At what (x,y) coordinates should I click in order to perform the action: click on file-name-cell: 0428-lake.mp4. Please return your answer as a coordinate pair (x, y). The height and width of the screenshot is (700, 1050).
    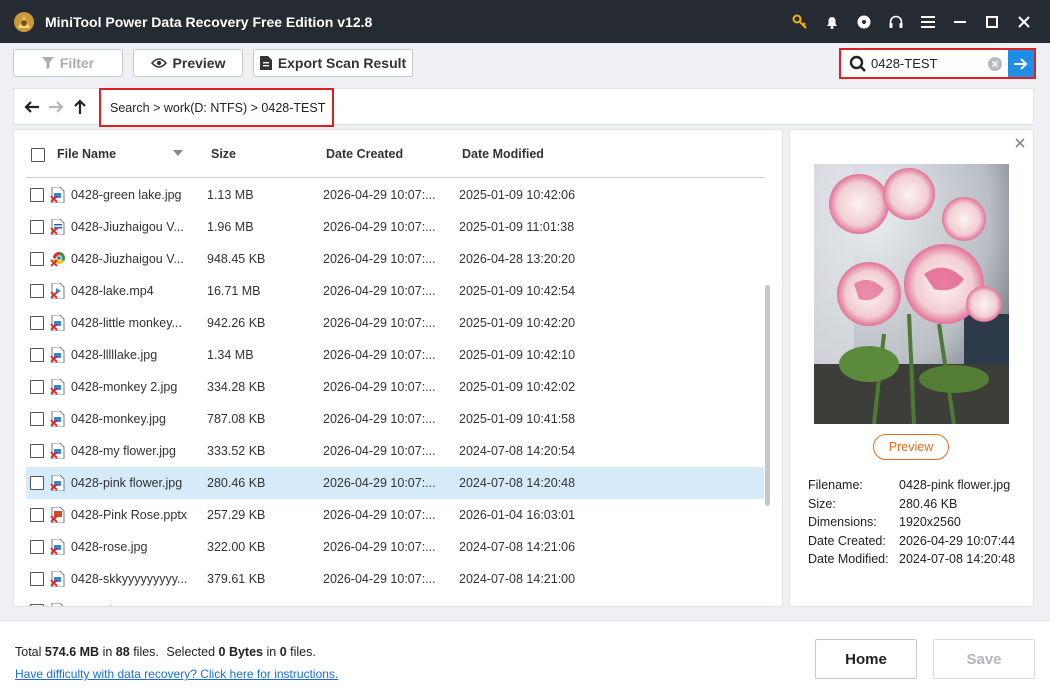
    Looking at the image, I should click on (112, 291).